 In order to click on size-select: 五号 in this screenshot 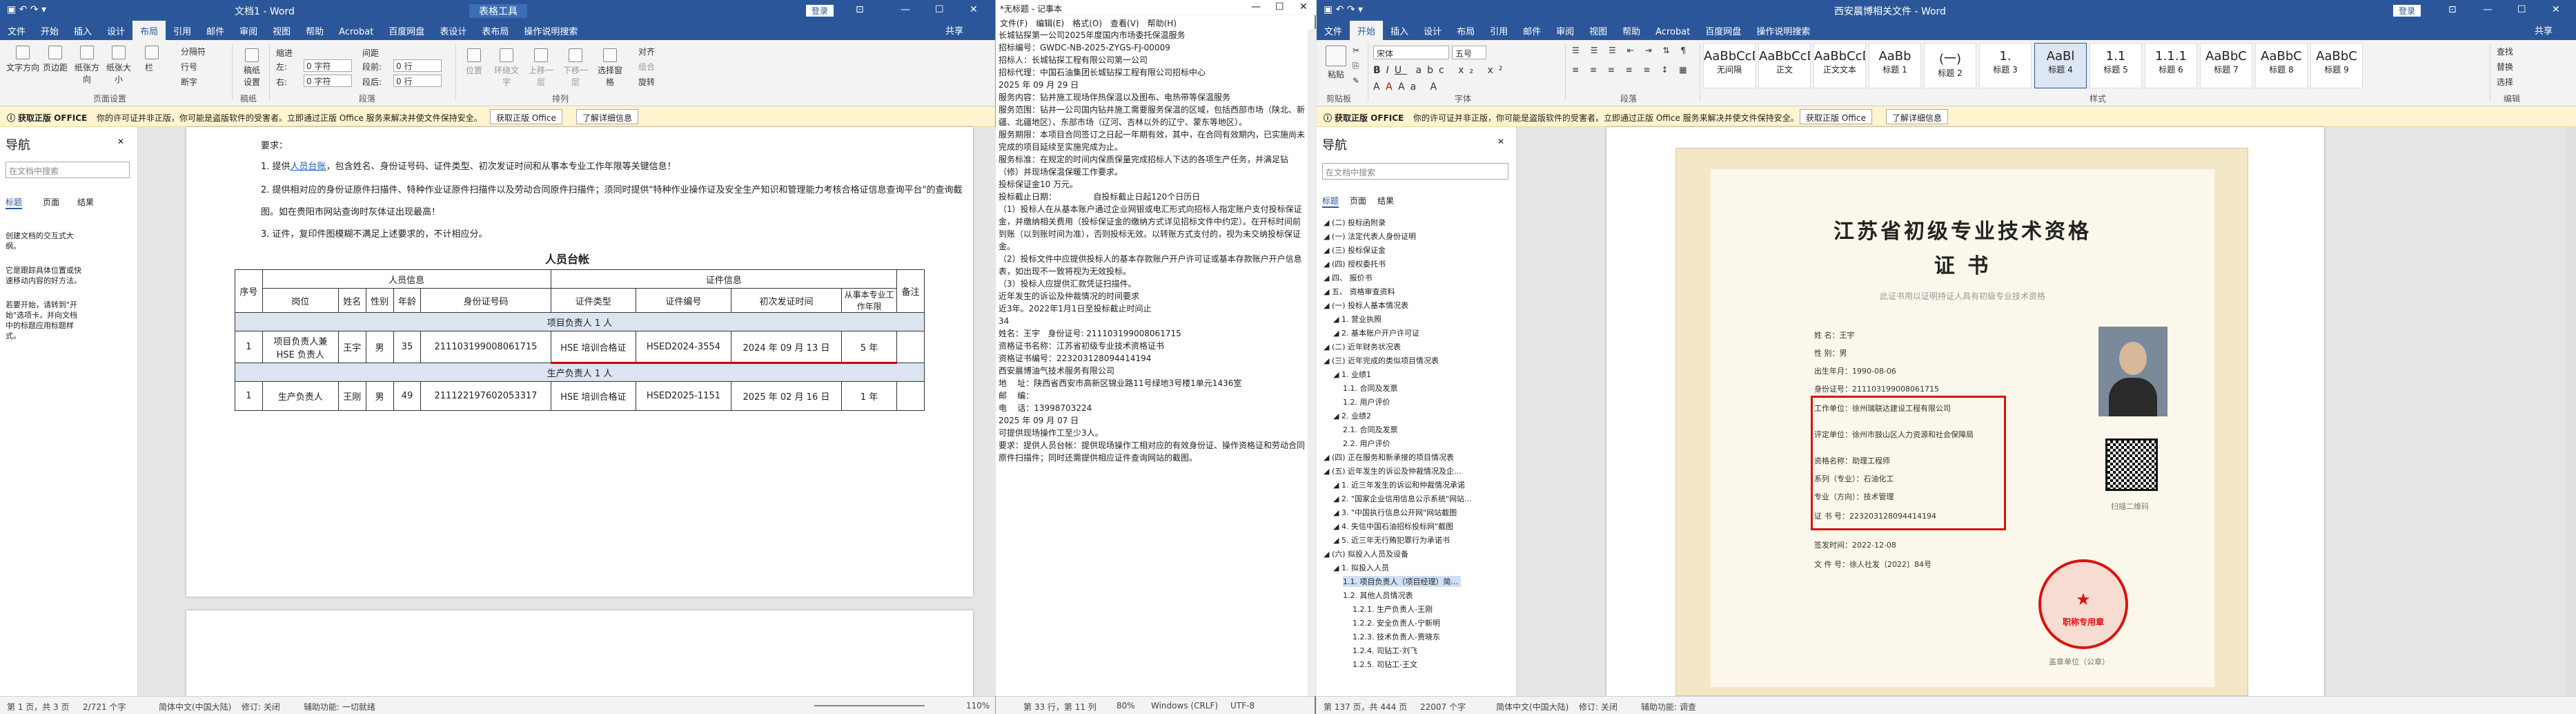, I will do `click(1469, 52)`.